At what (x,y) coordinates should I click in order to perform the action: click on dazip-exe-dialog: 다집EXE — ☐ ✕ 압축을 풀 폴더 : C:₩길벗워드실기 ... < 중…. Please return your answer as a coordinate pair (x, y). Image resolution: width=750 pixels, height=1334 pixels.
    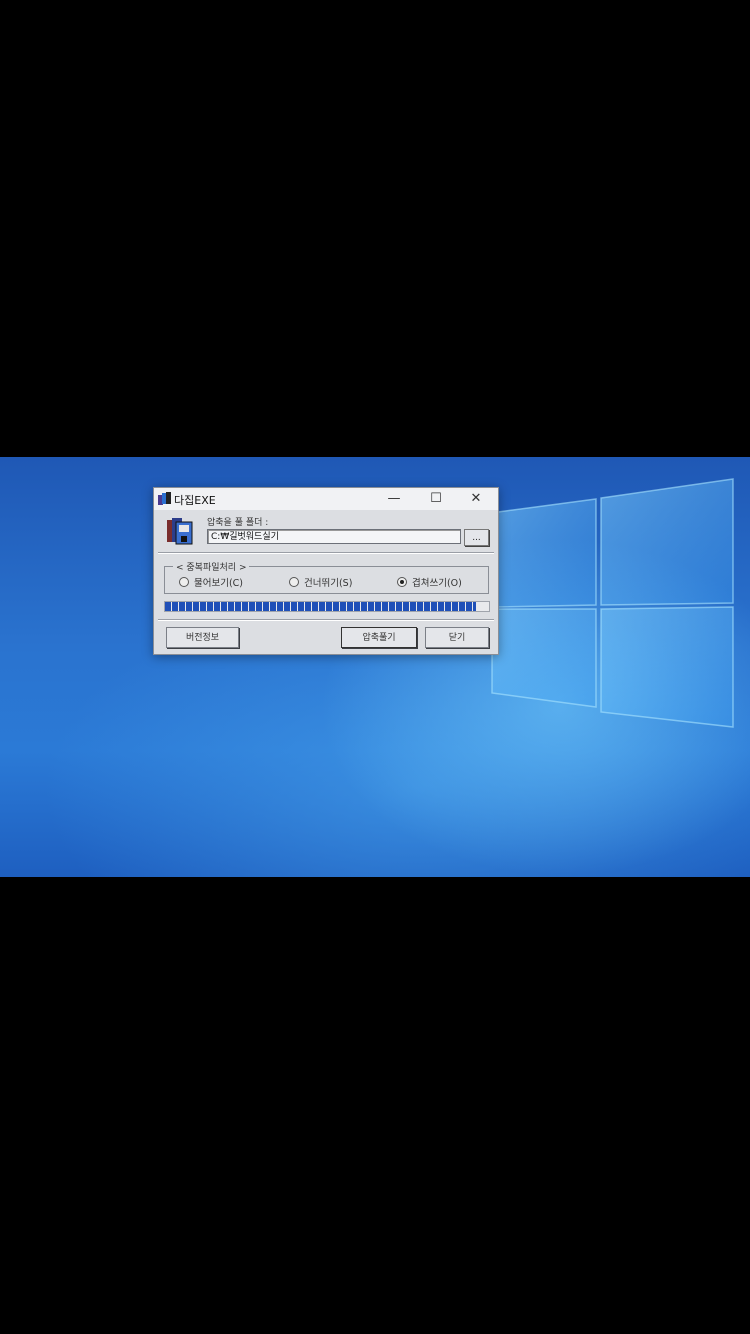
    Looking at the image, I should click on (326, 571).